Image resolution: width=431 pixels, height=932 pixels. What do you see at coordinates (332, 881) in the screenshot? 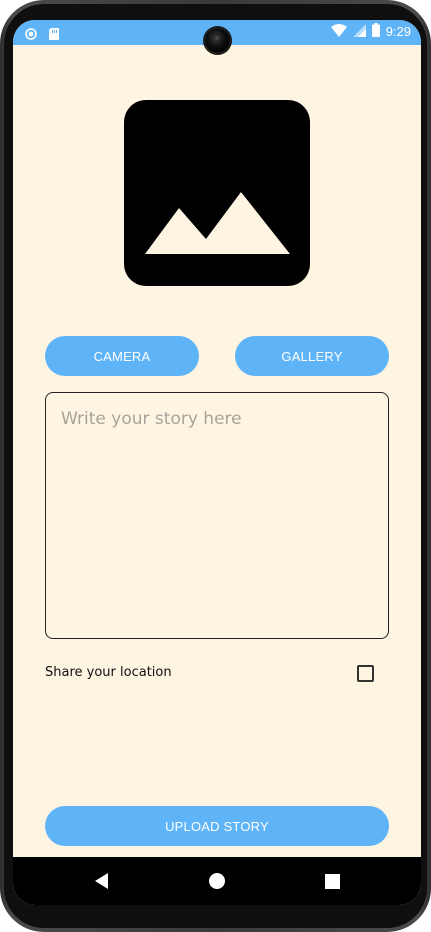
I see `recents-icon` at bounding box center [332, 881].